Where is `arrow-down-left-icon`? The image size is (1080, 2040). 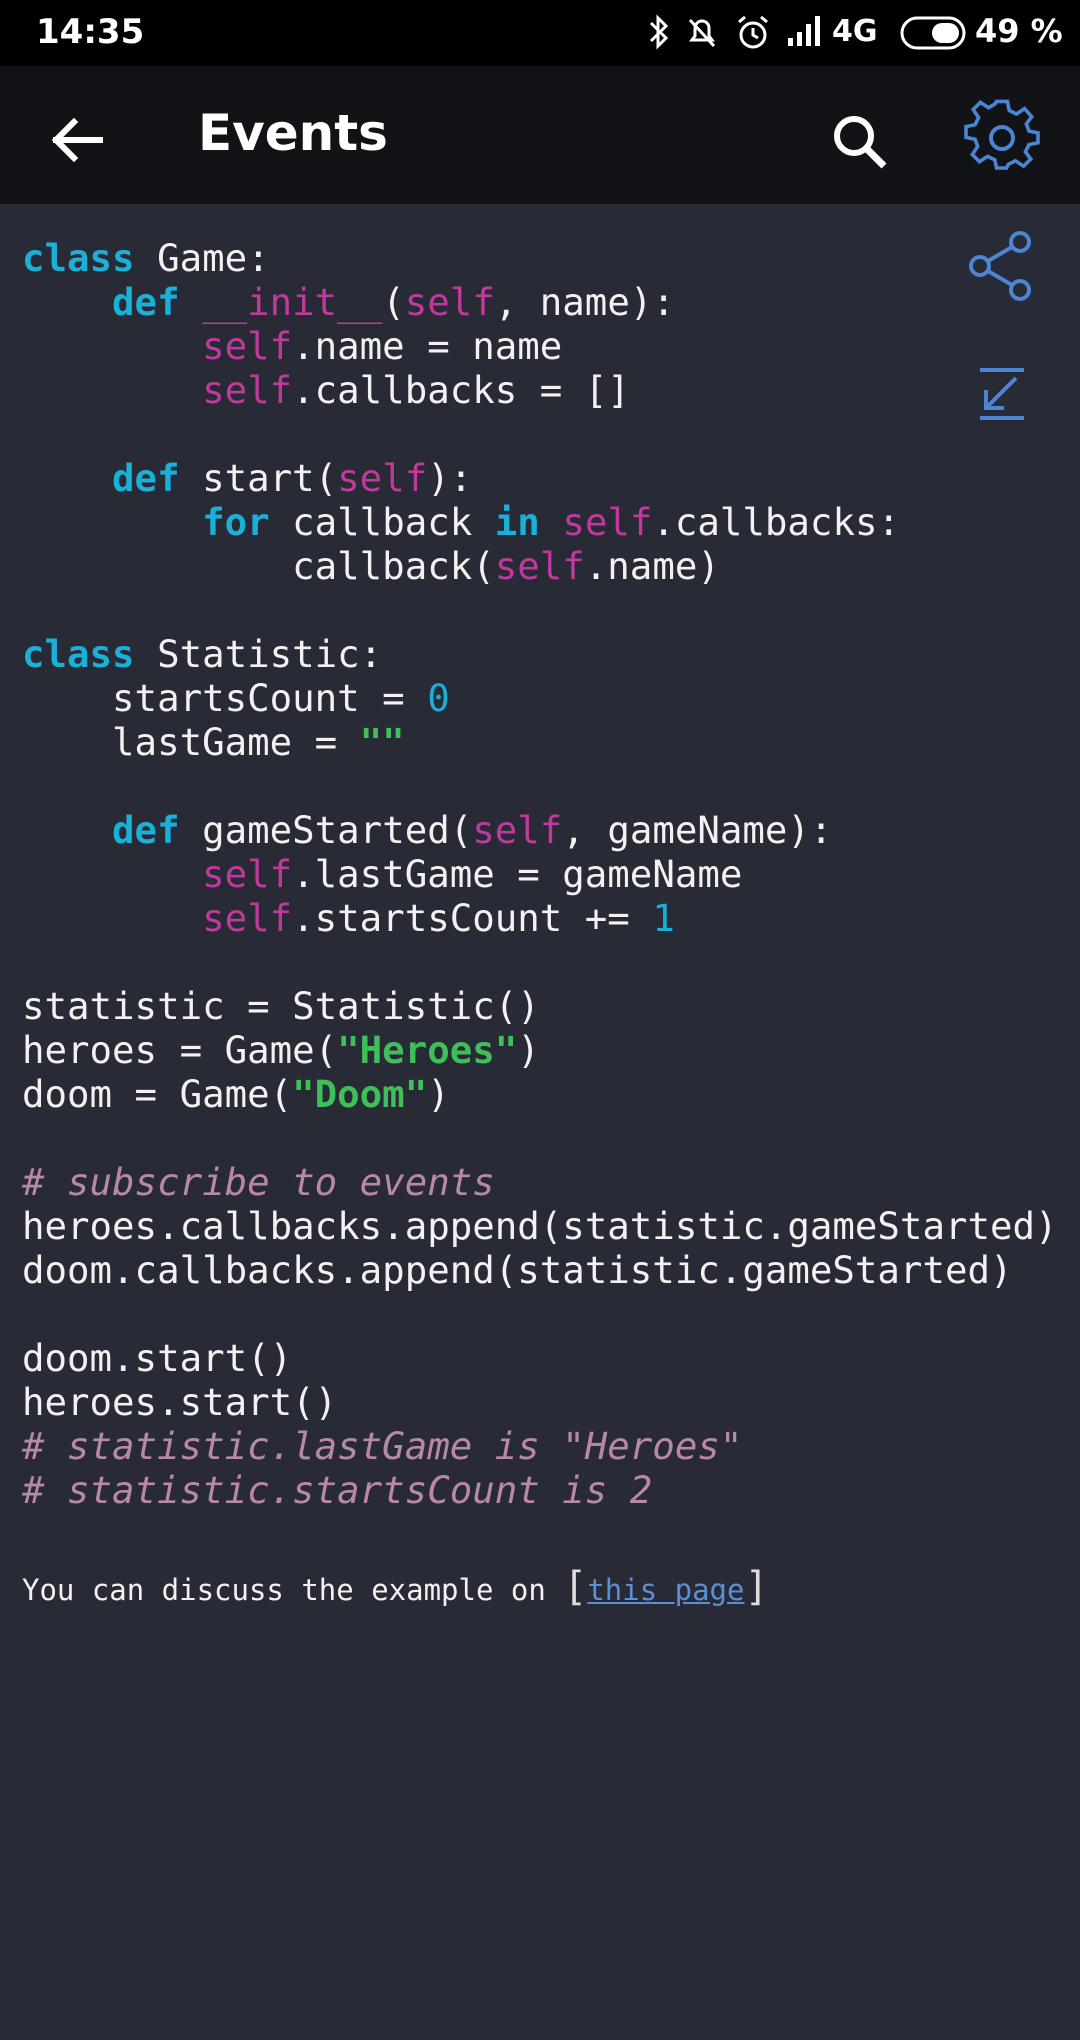 arrow-down-left-icon is located at coordinates (1002, 394).